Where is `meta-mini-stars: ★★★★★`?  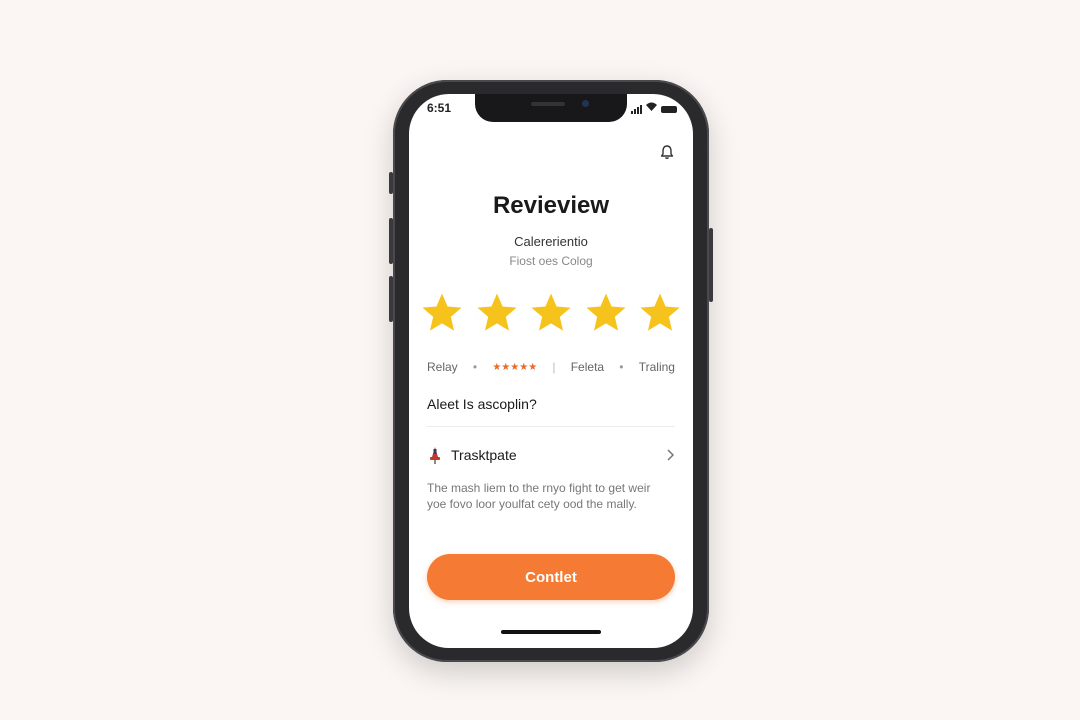
meta-mini-stars: ★★★★★ is located at coordinates (515, 367).